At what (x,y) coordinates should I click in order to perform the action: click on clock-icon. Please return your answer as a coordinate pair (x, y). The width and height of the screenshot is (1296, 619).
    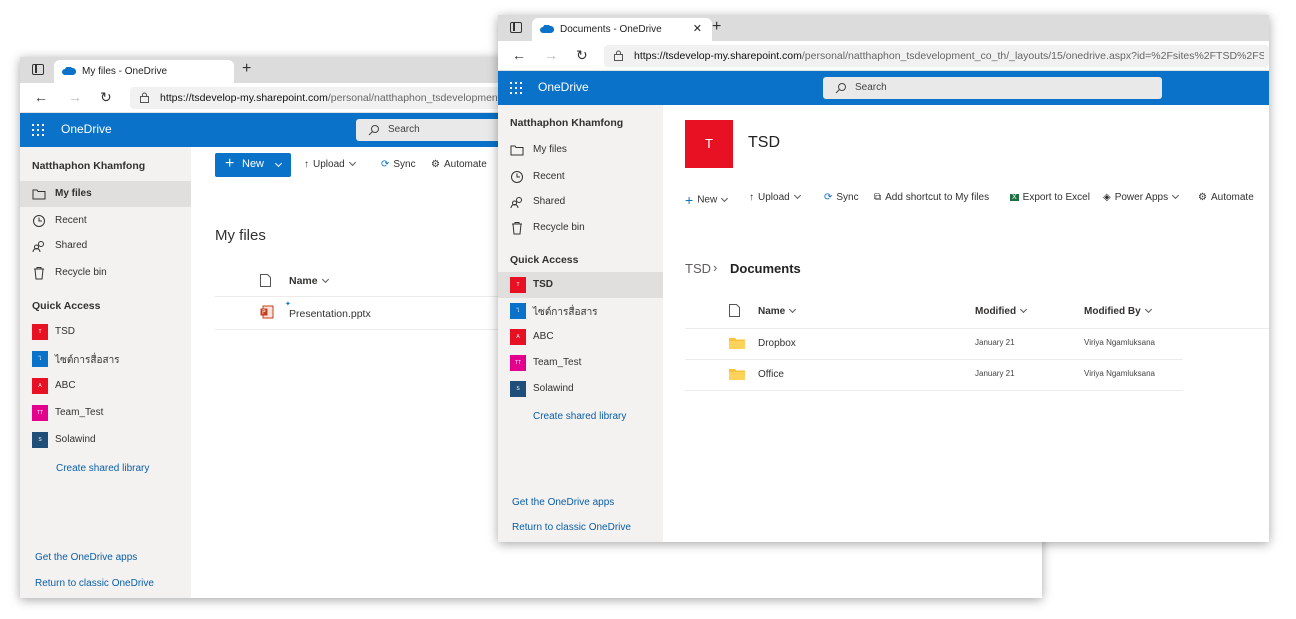
    Looking at the image, I should click on (39, 221).